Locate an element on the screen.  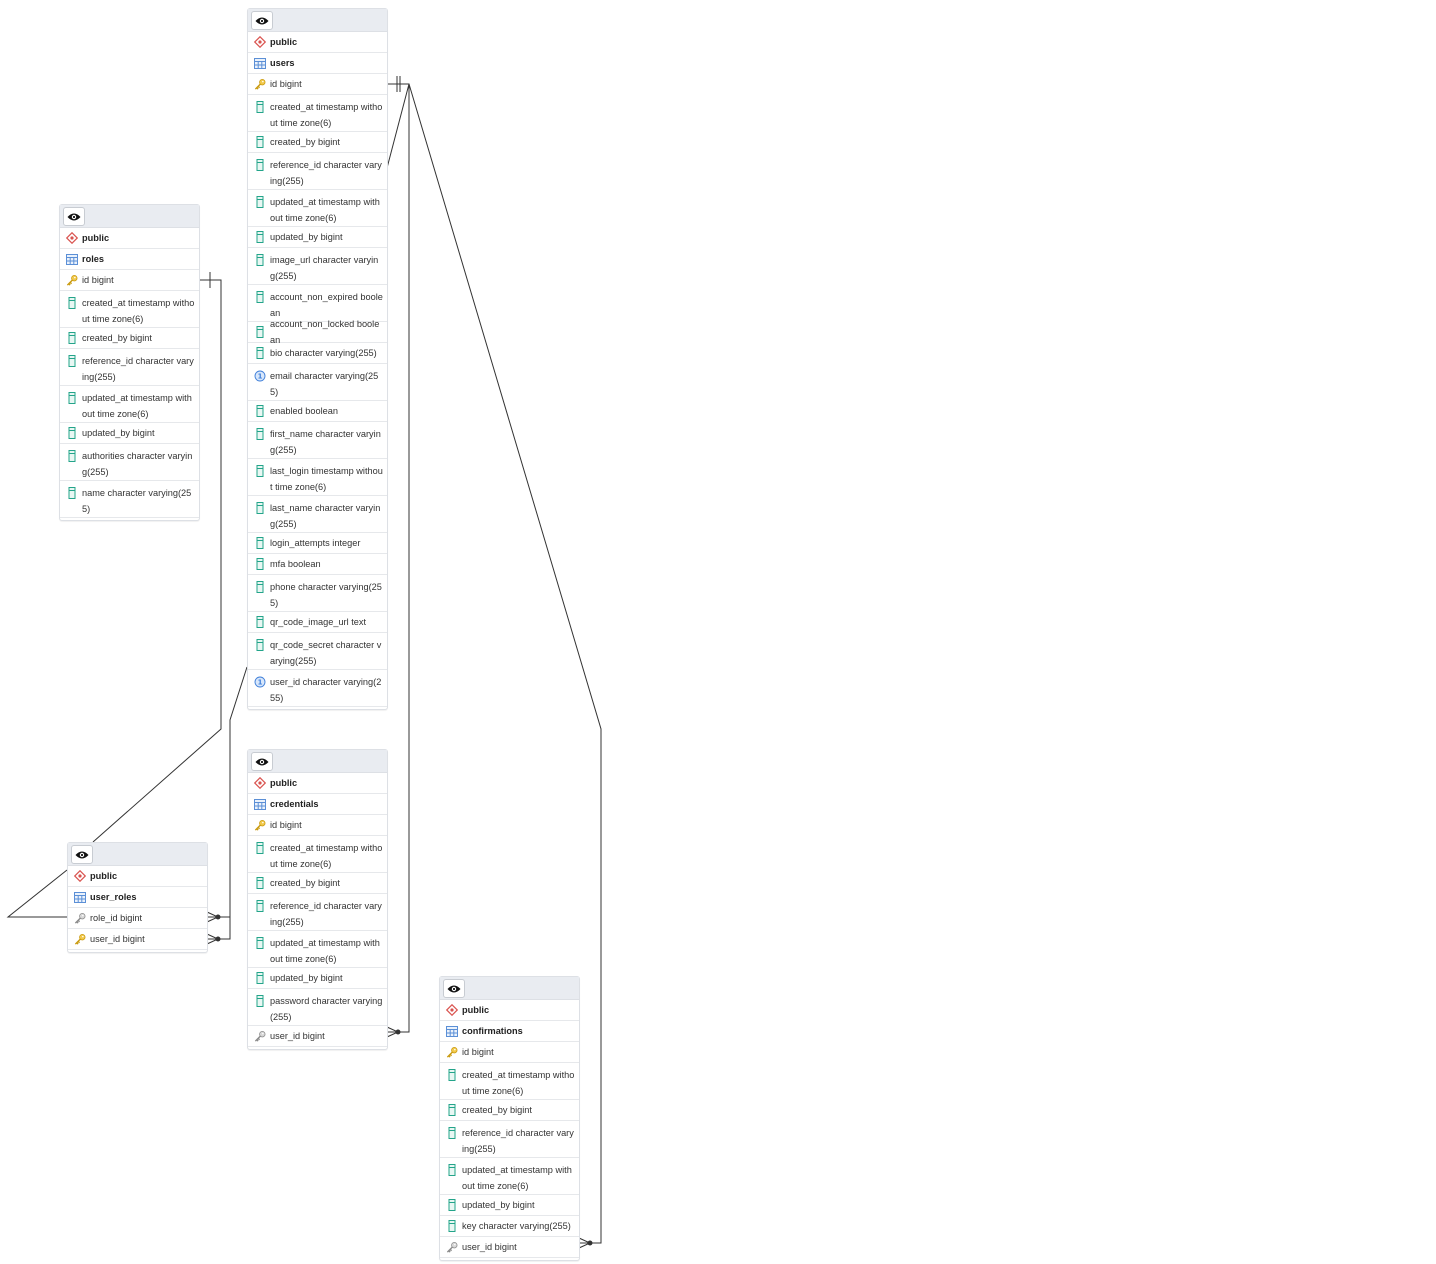
column-row-label: login_attempts integer is located at coordinates (315, 543).